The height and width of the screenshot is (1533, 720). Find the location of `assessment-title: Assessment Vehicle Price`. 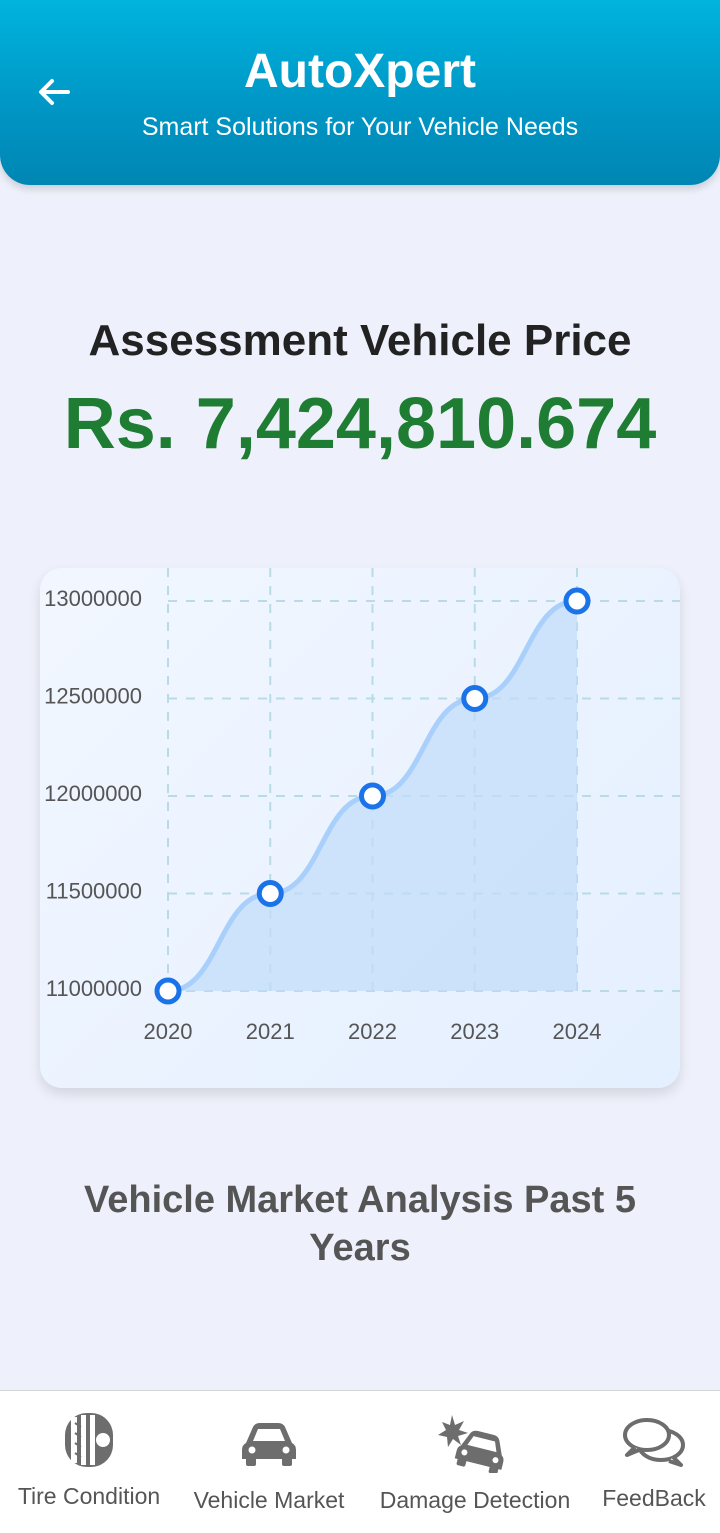

assessment-title: Assessment Vehicle Price is located at coordinates (360, 340).